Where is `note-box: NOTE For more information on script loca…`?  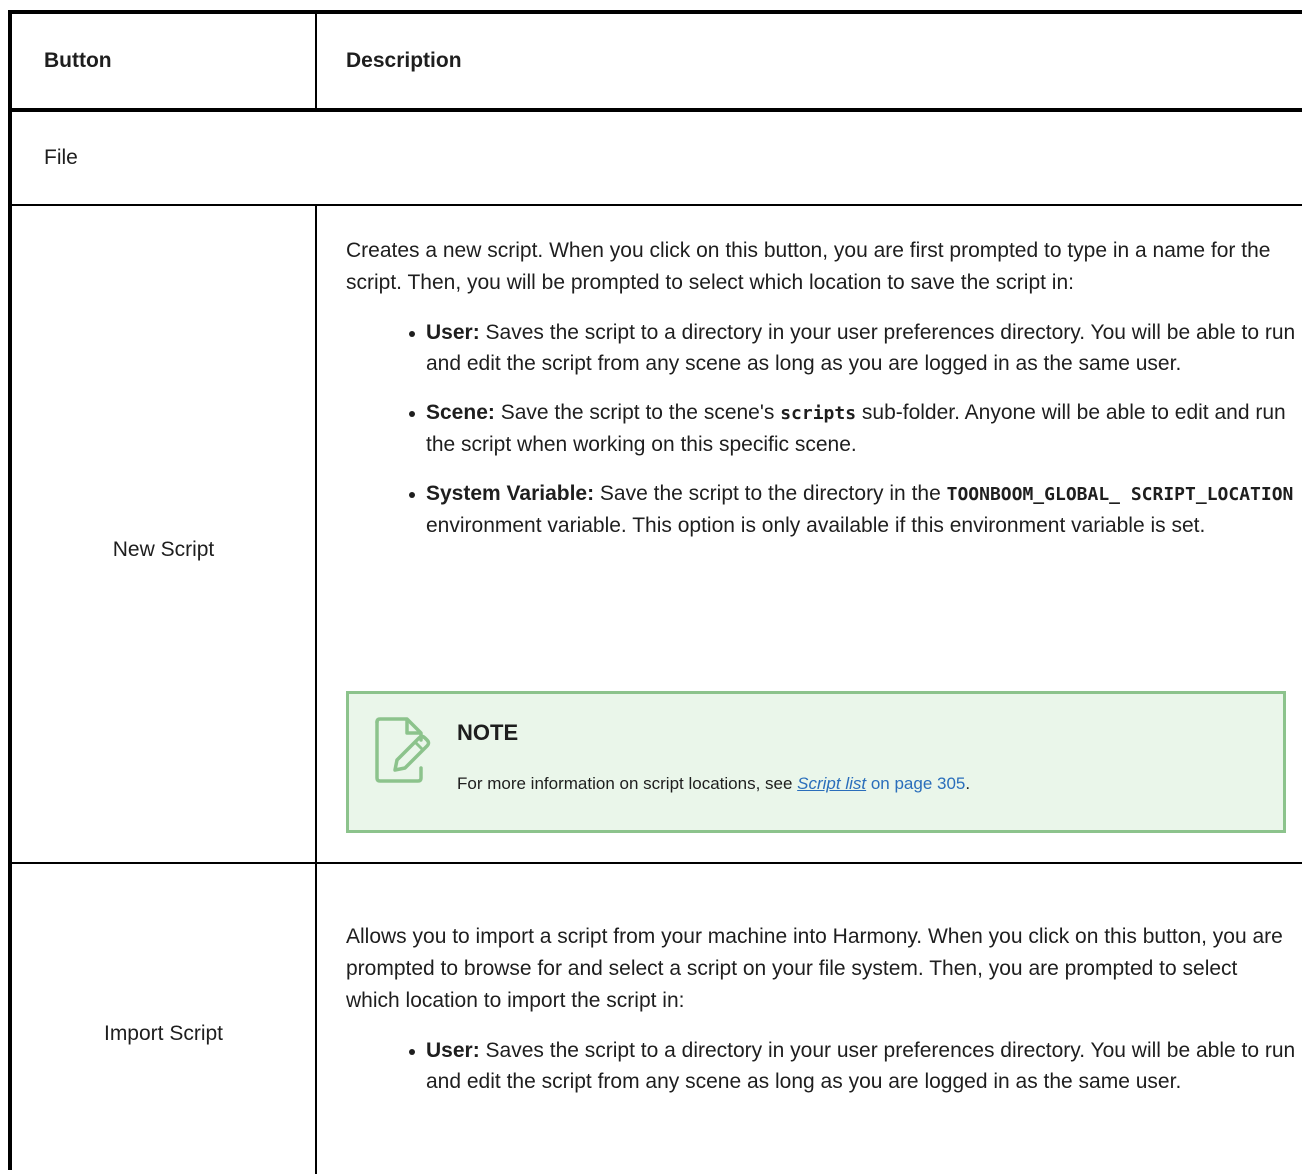
note-box: NOTE For more information on script loca… is located at coordinates (816, 762).